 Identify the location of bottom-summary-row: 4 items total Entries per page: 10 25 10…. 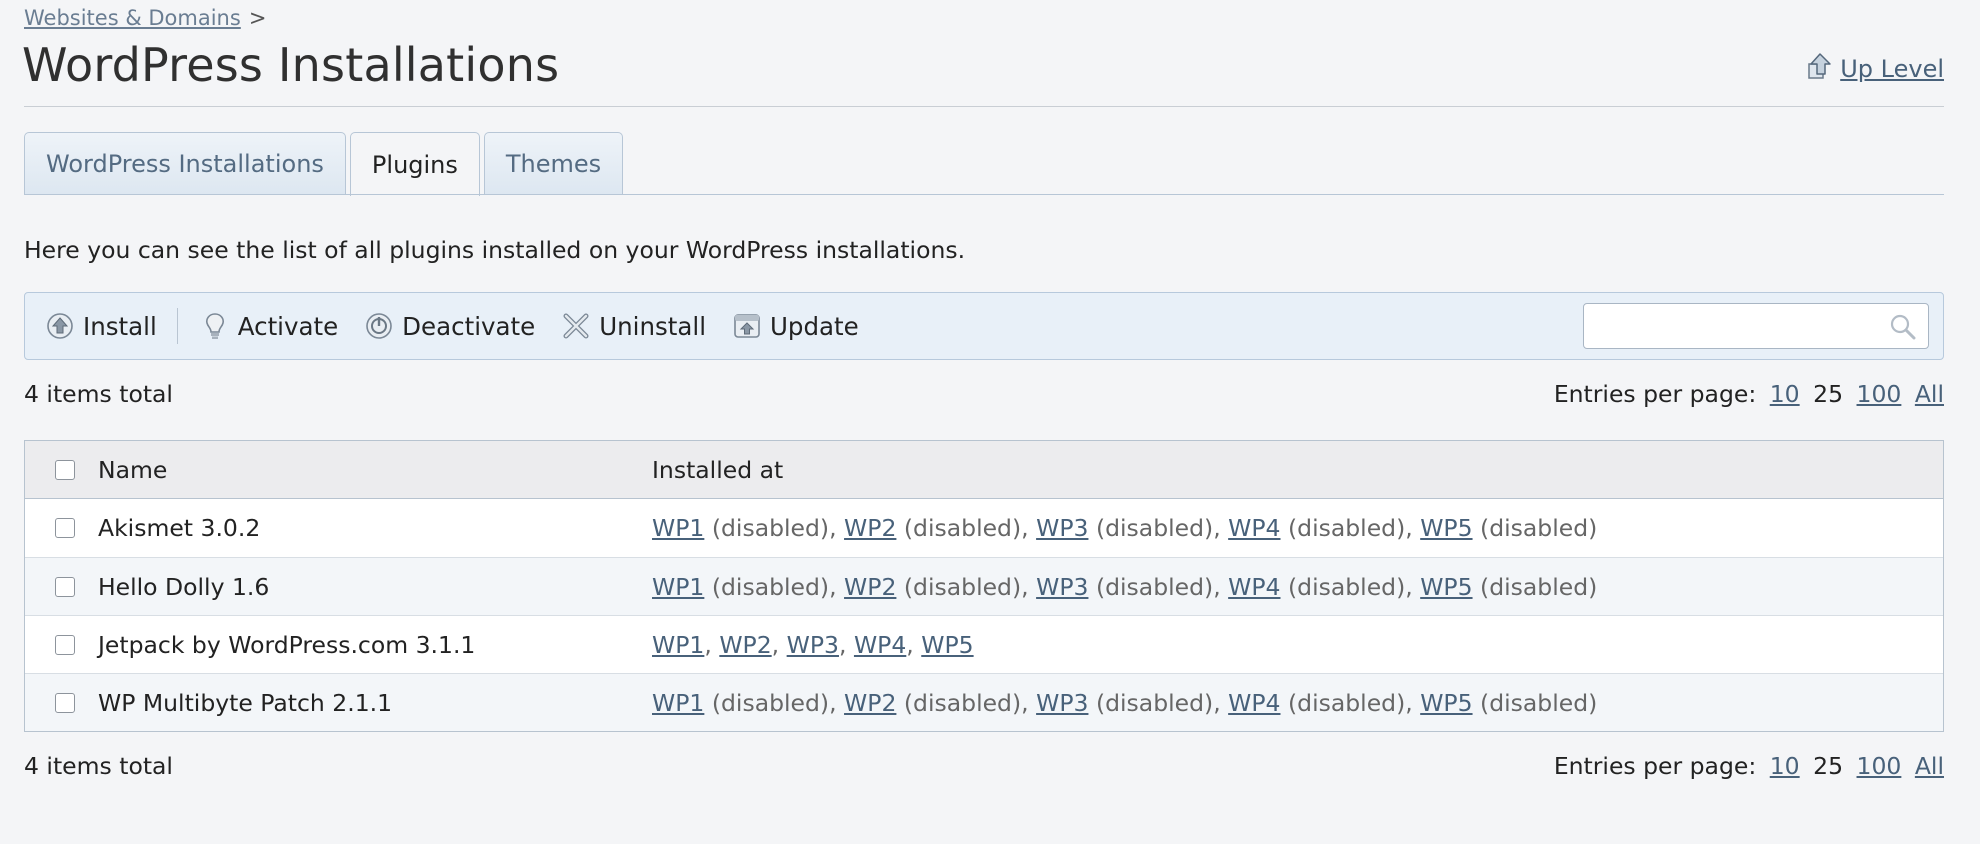
(984, 766).